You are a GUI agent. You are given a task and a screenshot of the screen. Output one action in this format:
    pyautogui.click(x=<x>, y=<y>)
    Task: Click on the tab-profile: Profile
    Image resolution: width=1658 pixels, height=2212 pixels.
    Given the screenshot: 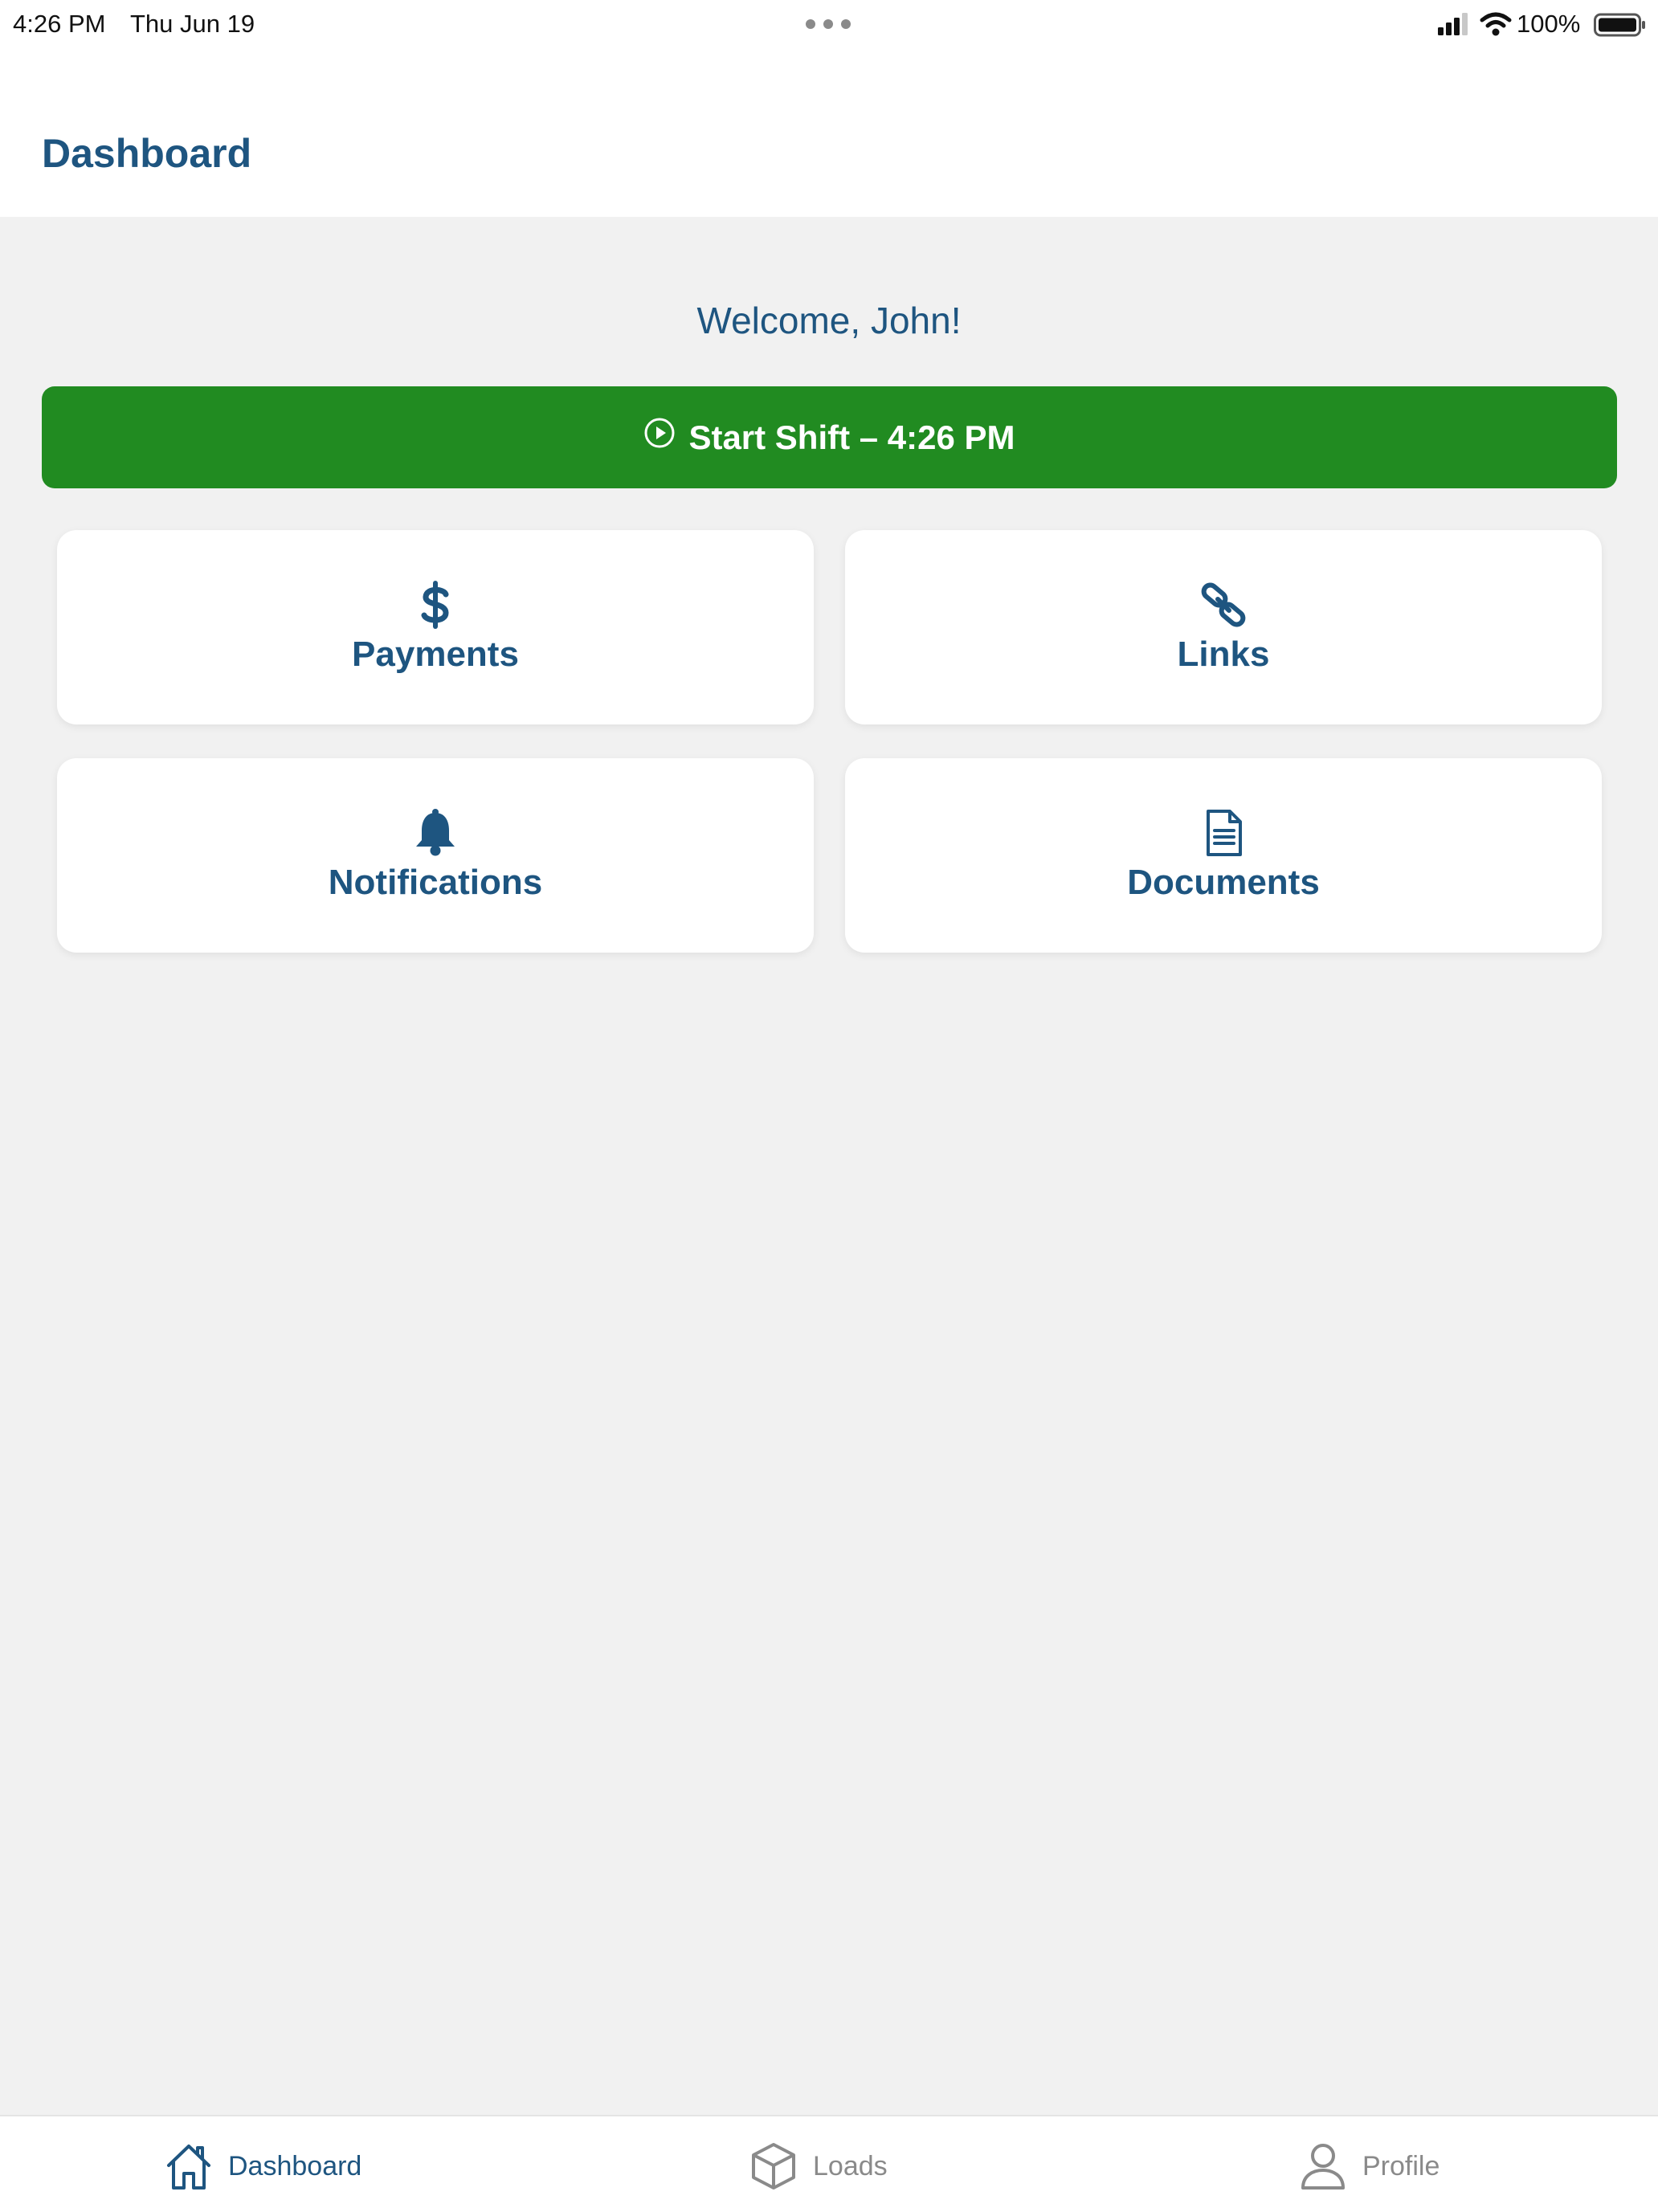 What is the action you would take?
    pyautogui.click(x=1369, y=2166)
    